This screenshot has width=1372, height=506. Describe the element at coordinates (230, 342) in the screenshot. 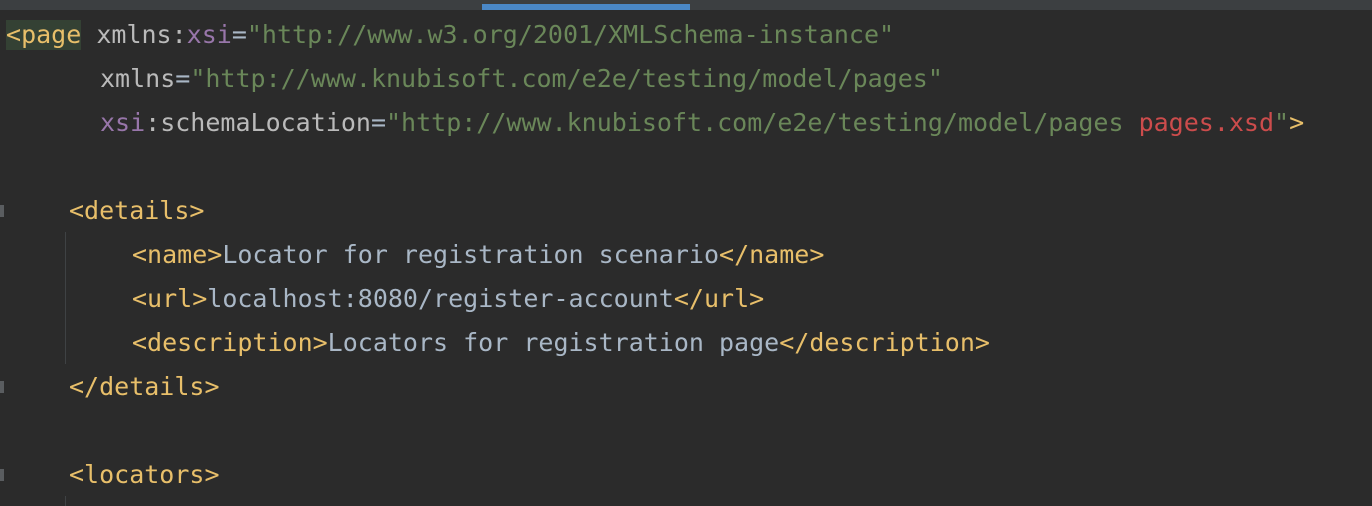

I see `tag-description-open: <description>` at that location.